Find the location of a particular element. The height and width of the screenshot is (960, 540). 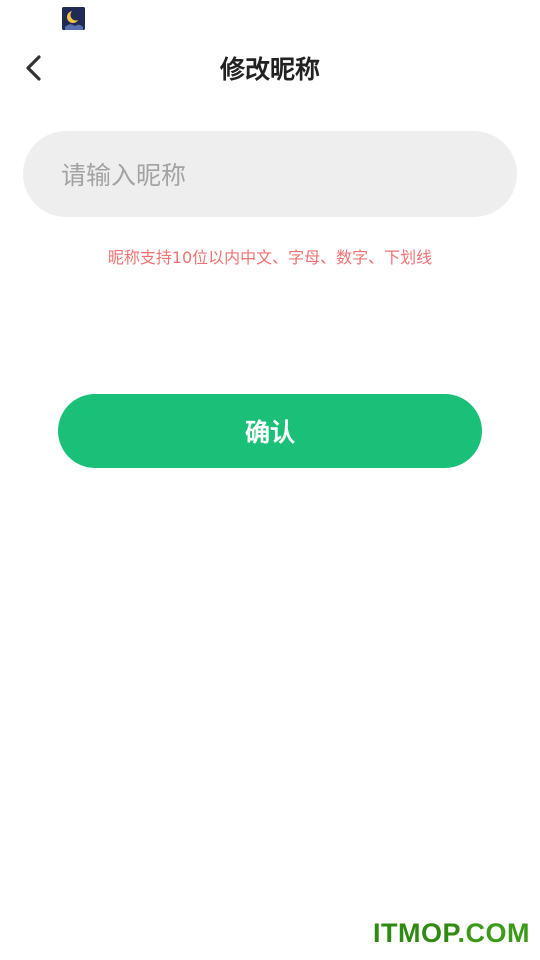

nickname-input-container is located at coordinates (270, 175).